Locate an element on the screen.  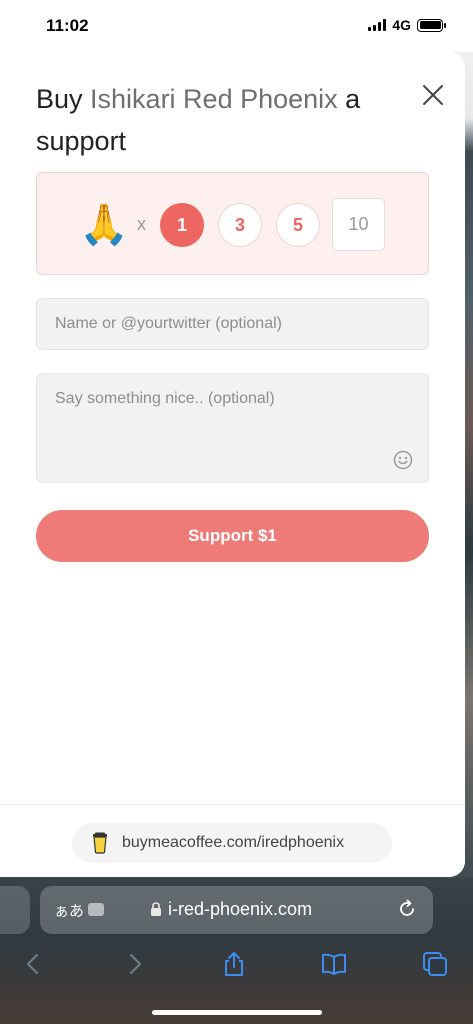
forward-icon is located at coordinates (134, 964).